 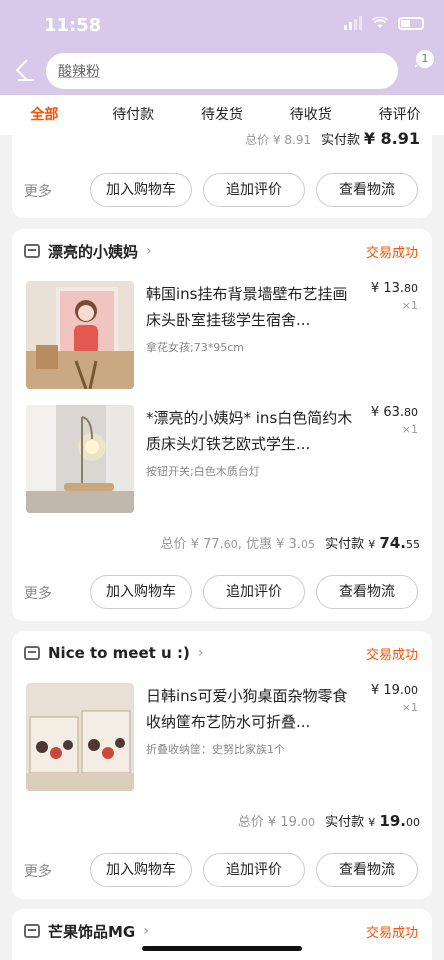 What do you see at coordinates (394, 690) in the screenshot?
I see `product-price: ¥ 19.00` at bounding box center [394, 690].